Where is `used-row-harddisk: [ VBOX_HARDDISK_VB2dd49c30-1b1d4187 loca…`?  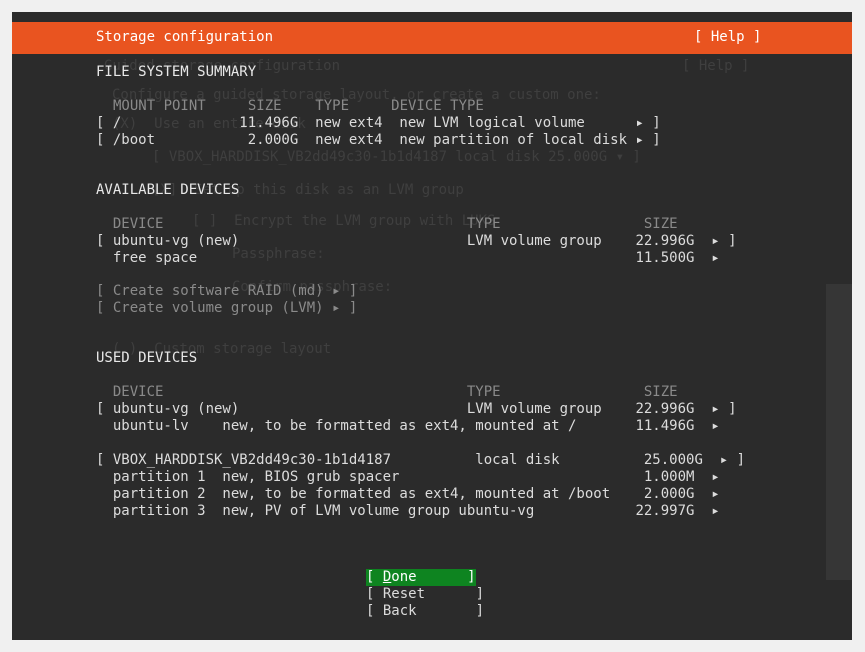
used-row-harddisk: [ VBOX_HARDDISK_VB2dd49c30-1b1d4187 loca… is located at coordinates (420, 460).